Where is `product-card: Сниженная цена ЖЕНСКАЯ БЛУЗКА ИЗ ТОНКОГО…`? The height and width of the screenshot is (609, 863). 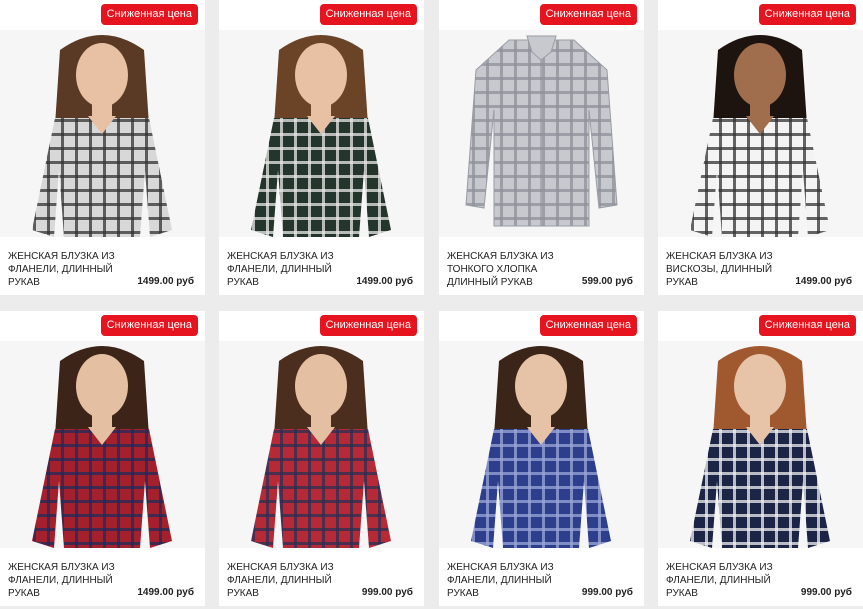 product-card: Сниженная цена ЖЕНСКАЯ БЛУЗКА ИЗ ТОНКОГО… is located at coordinates (541, 147).